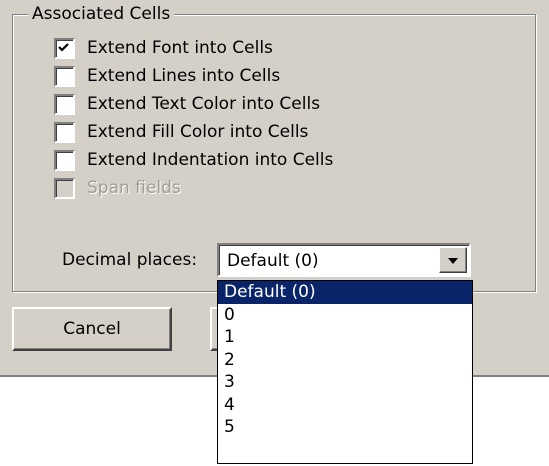  I want to click on checkbox-extend-text-color: Extend Text Color into Cells, so click(187, 104).